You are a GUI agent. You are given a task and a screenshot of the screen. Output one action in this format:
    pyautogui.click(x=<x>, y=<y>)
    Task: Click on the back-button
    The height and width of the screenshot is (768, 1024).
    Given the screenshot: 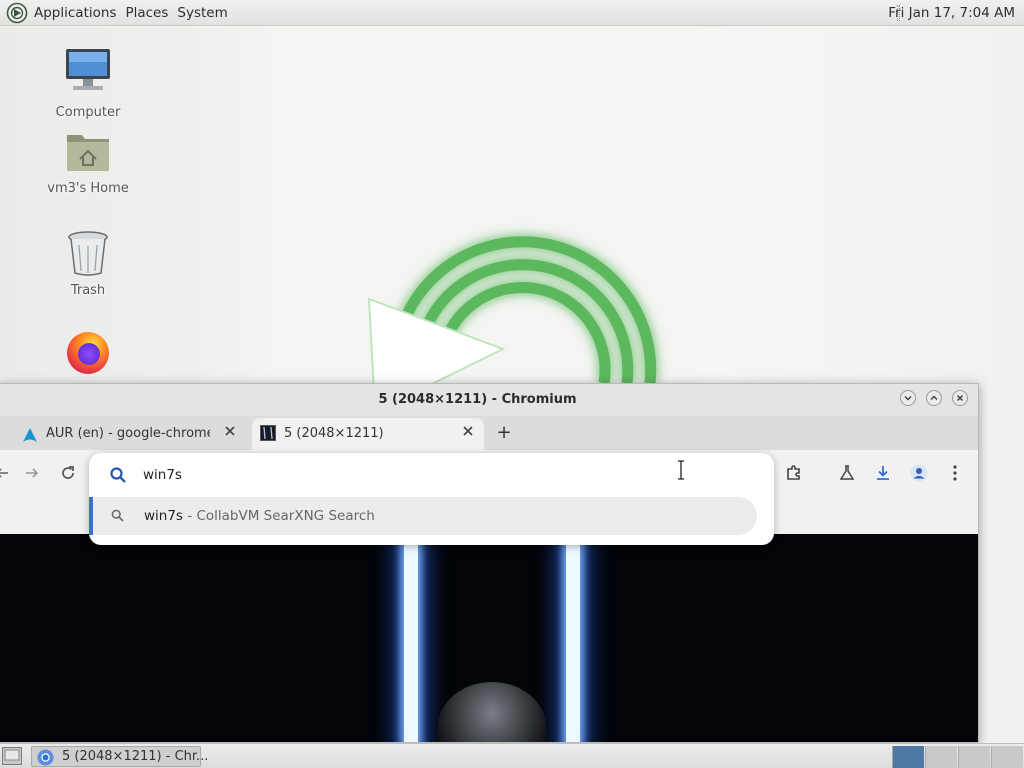 What is the action you would take?
    pyautogui.click(x=6, y=475)
    